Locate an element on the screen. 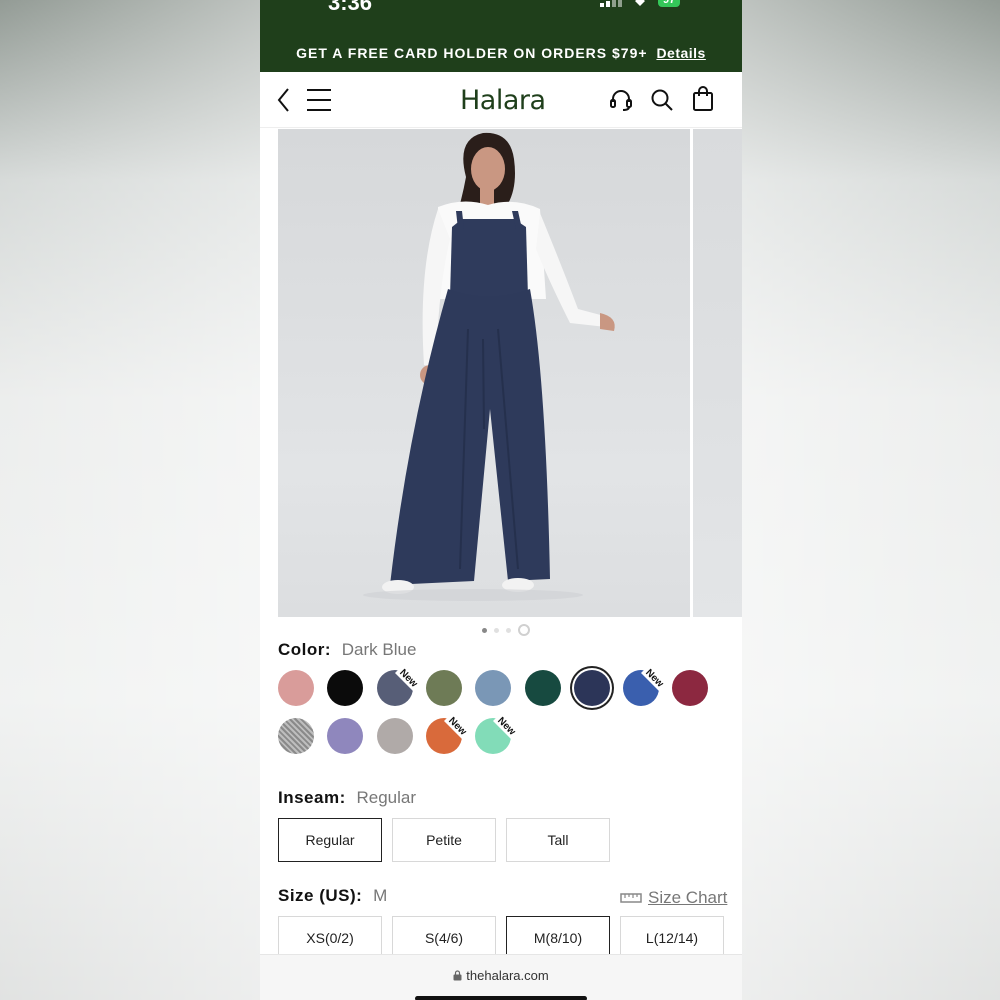  color-label-row: Color: Dark Blue is located at coordinates (347, 650).